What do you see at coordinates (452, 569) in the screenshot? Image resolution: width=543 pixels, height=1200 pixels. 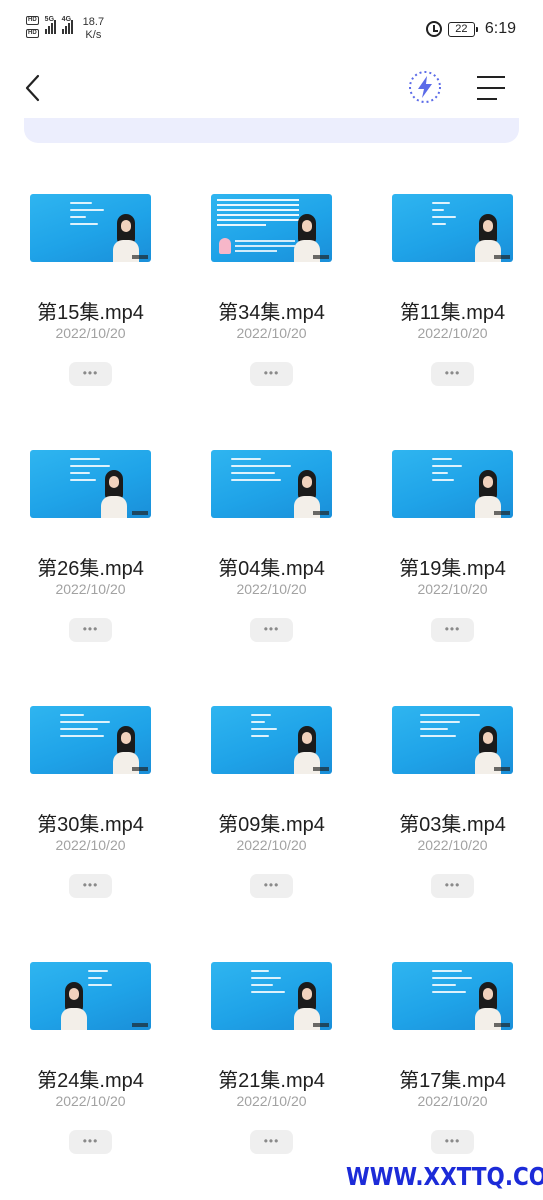 I see `file-name: 第19集.mp4` at bounding box center [452, 569].